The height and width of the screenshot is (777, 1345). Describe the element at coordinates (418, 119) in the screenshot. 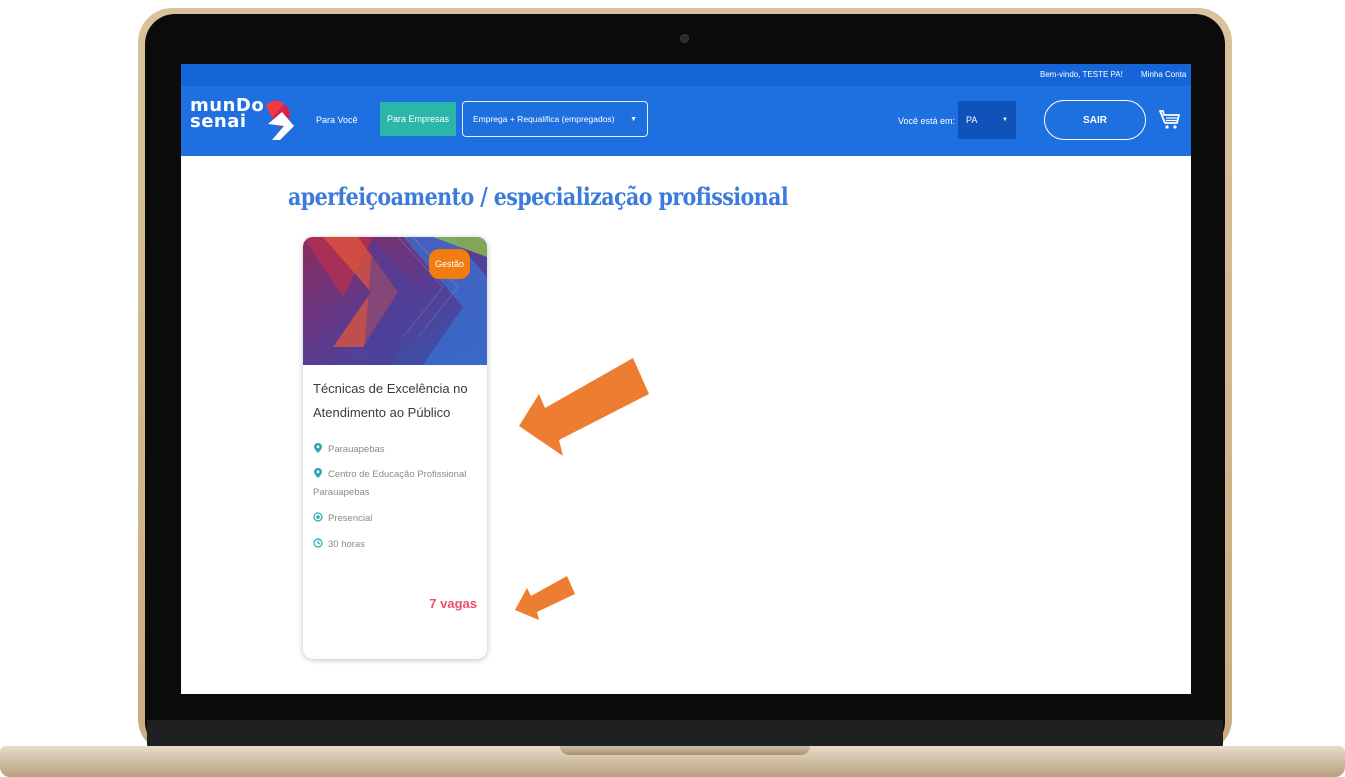

I see `nav-para-empresas-button: Para Empresas` at that location.